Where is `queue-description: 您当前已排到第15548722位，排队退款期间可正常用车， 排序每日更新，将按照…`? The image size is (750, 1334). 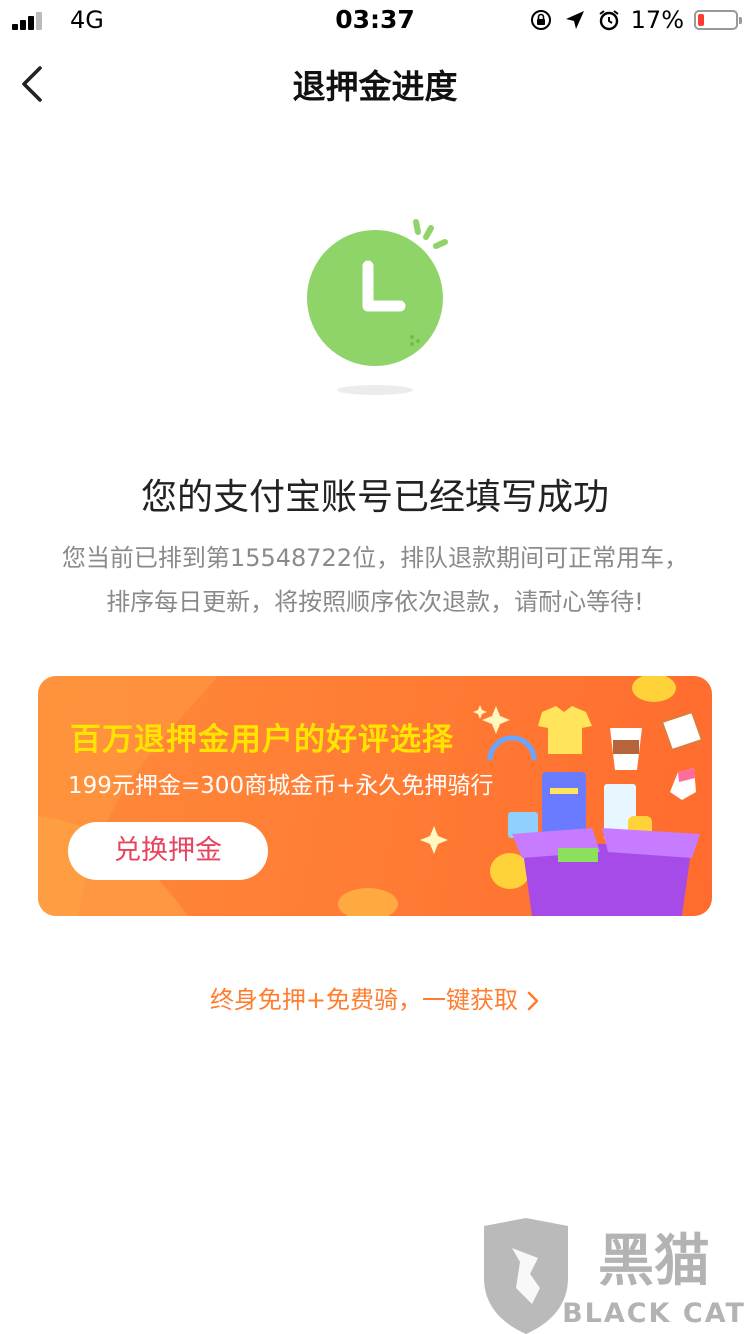 queue-description: 您当前已排到第15548722位，排队退款期间可正常用车， 排序每日更新，将按照… is located at coordinates (375, 580).